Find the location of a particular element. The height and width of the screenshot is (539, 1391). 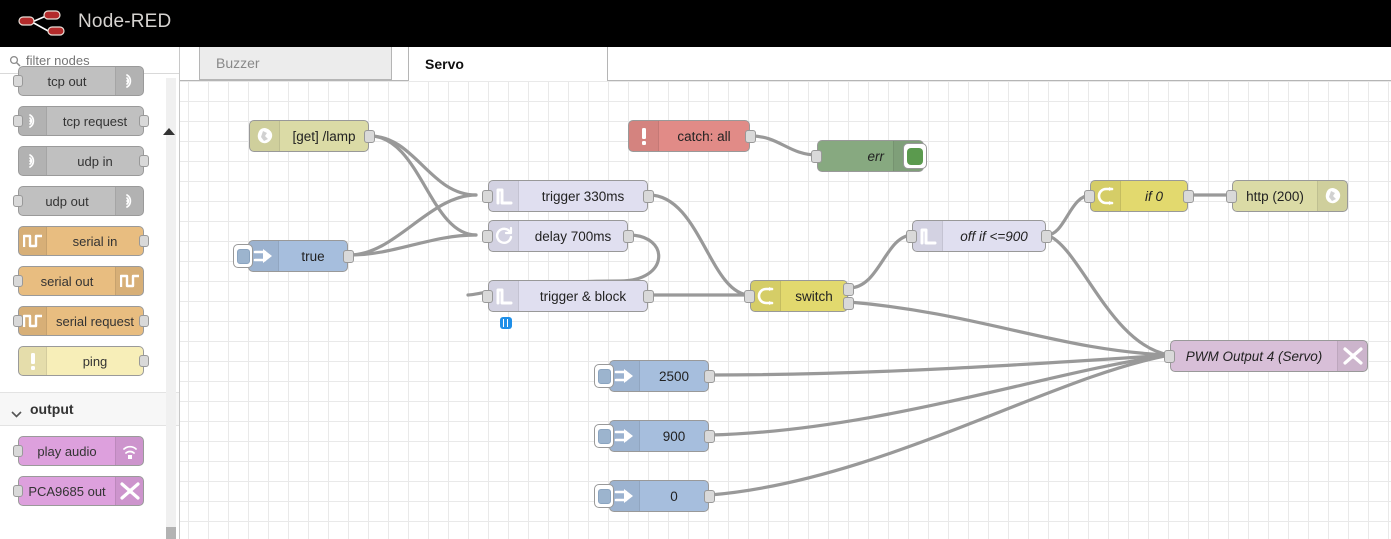

flow-node-label: err is located at coordinates (876, 156).